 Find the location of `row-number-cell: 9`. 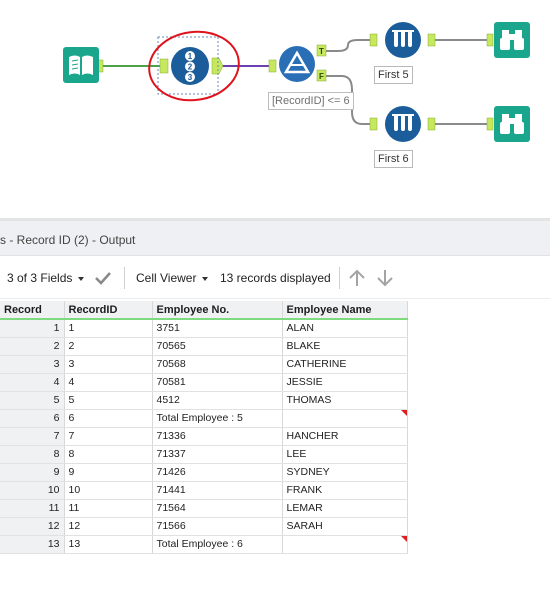

row-number-cell: 9 is located at coordinates (32, 472).